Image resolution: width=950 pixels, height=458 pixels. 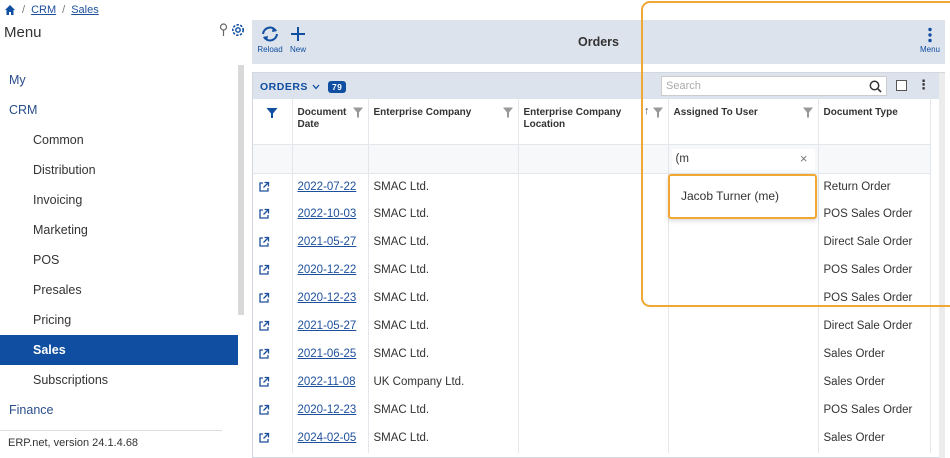 What do you see at coordinates (119, 200) in the screenshot?
I see `sidebar-item-invoicing: Invoicing` at bounding box center [119, 200].